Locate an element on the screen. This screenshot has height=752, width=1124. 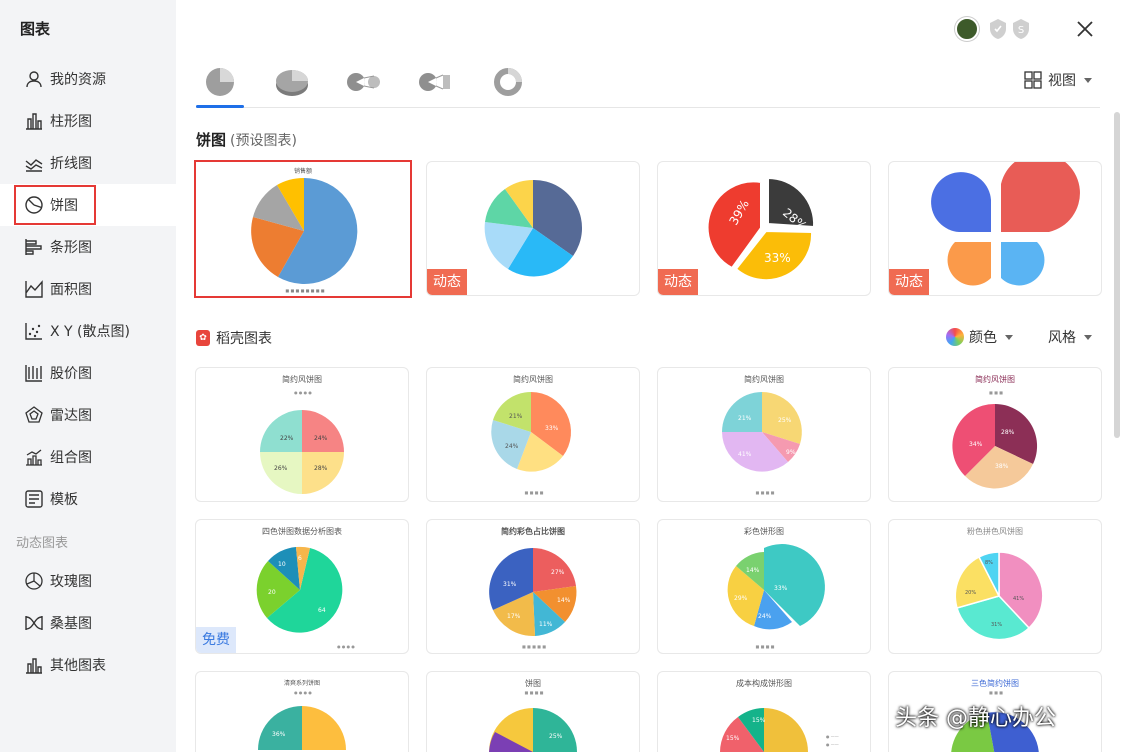
pie-thumbnail: ● ● ● ● 22% 24% 26% 28% is located at coordinates (302, 442).